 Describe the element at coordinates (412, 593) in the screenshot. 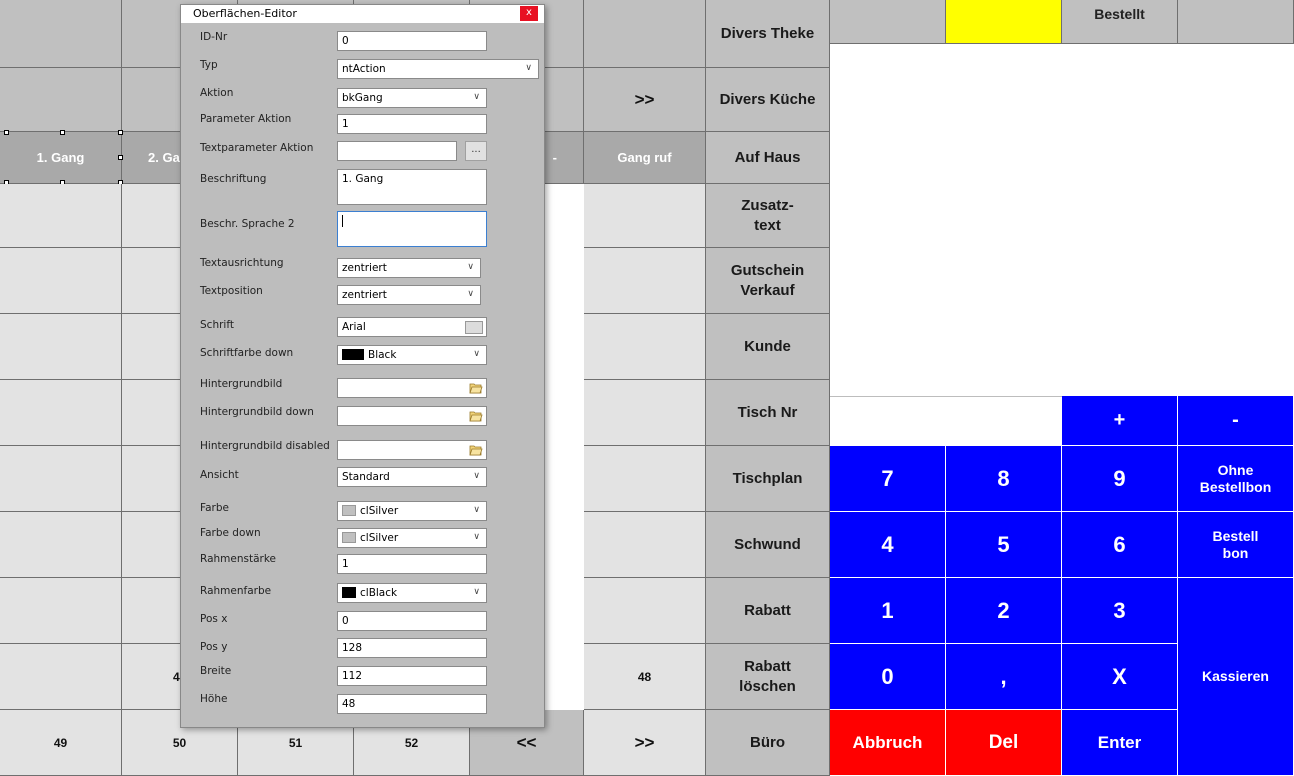

I see `rahmenfarbe-select: clBlack` at that location.